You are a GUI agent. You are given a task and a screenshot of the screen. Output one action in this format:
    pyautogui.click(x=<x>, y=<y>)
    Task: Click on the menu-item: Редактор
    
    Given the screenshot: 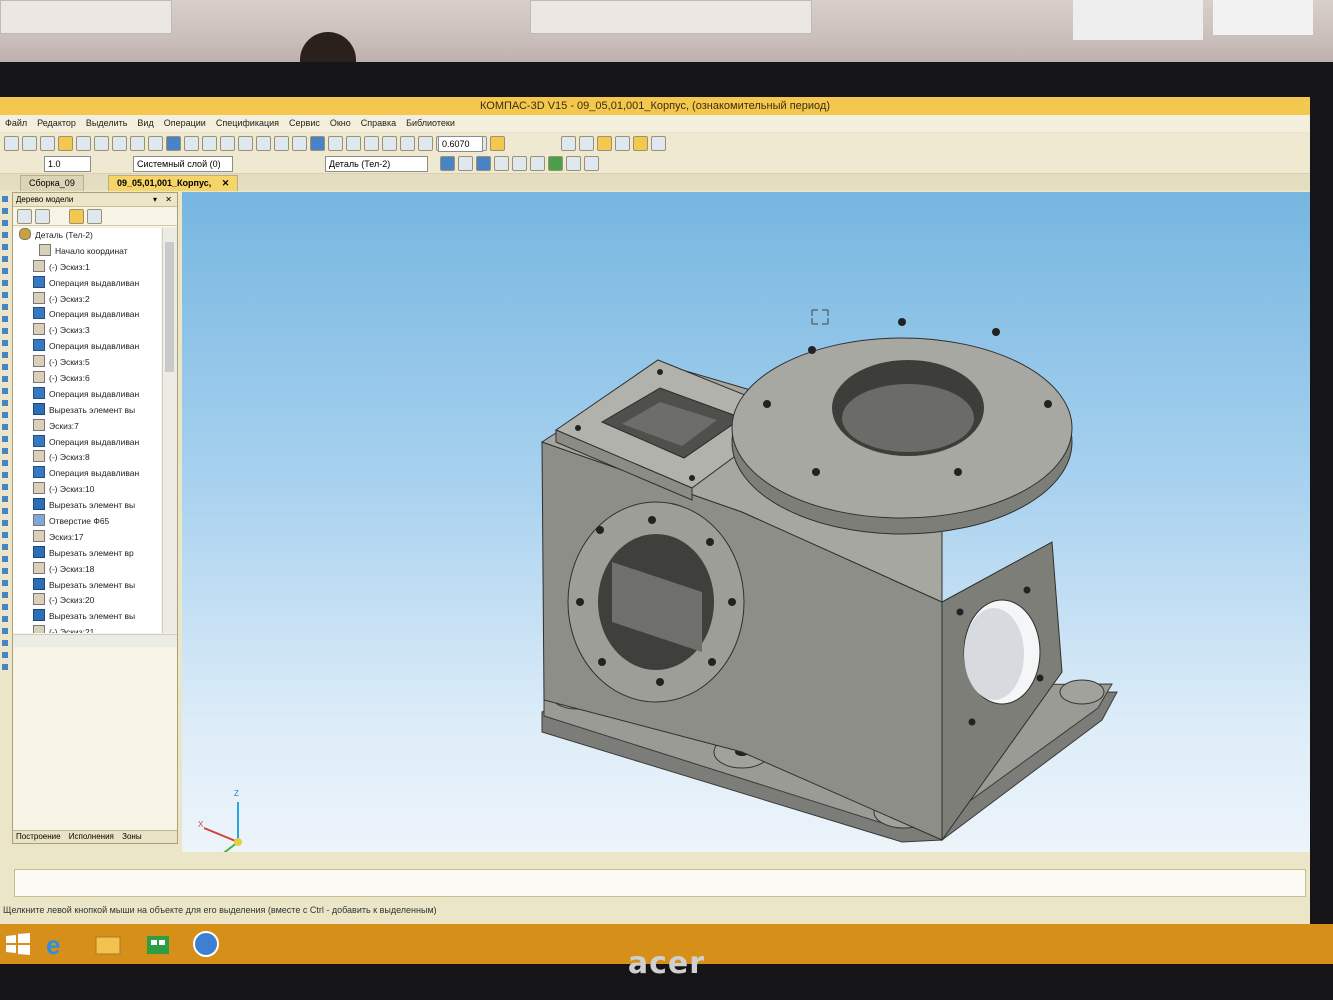 What is the action you would take?
    pyautogui.click(x=56, y=123)
    